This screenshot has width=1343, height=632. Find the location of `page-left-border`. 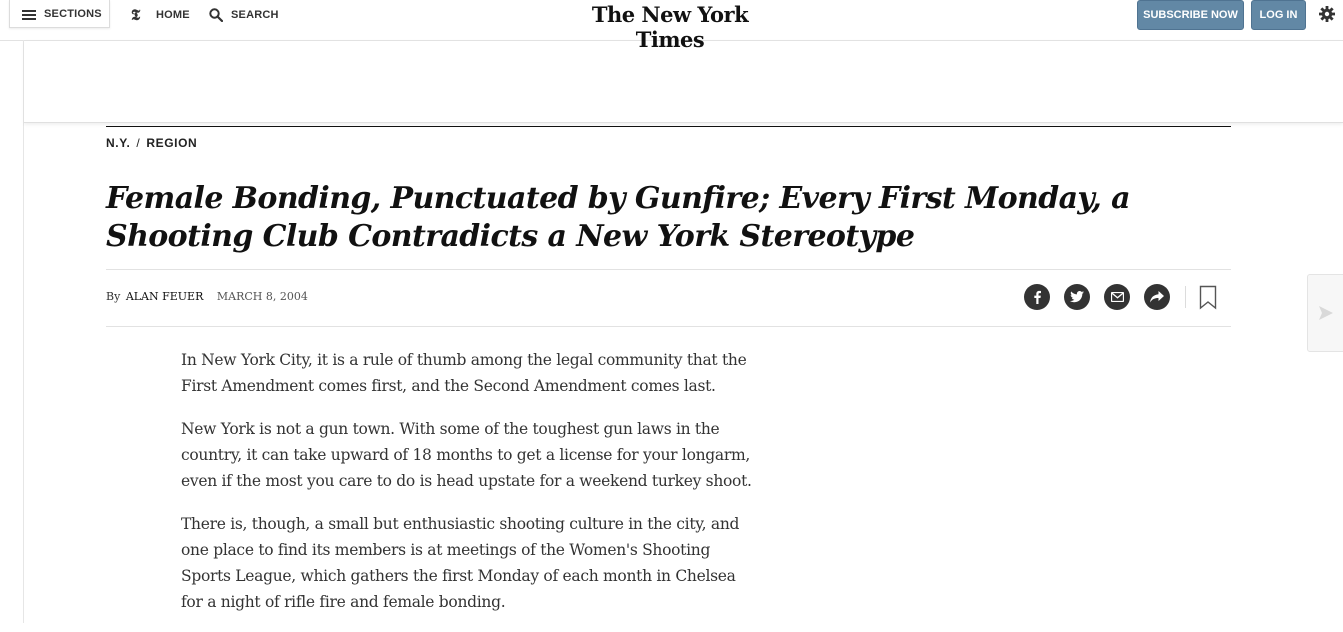

page-left-border is located at coordinates (23, 331).